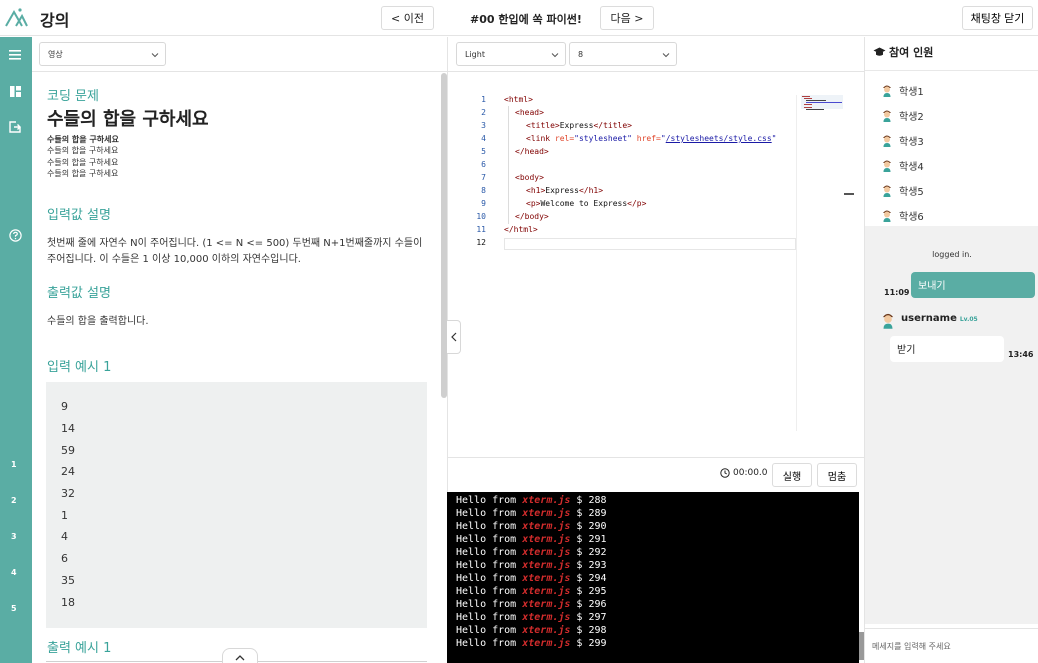  I want to click on rail-number: 5, so click(14, 608).